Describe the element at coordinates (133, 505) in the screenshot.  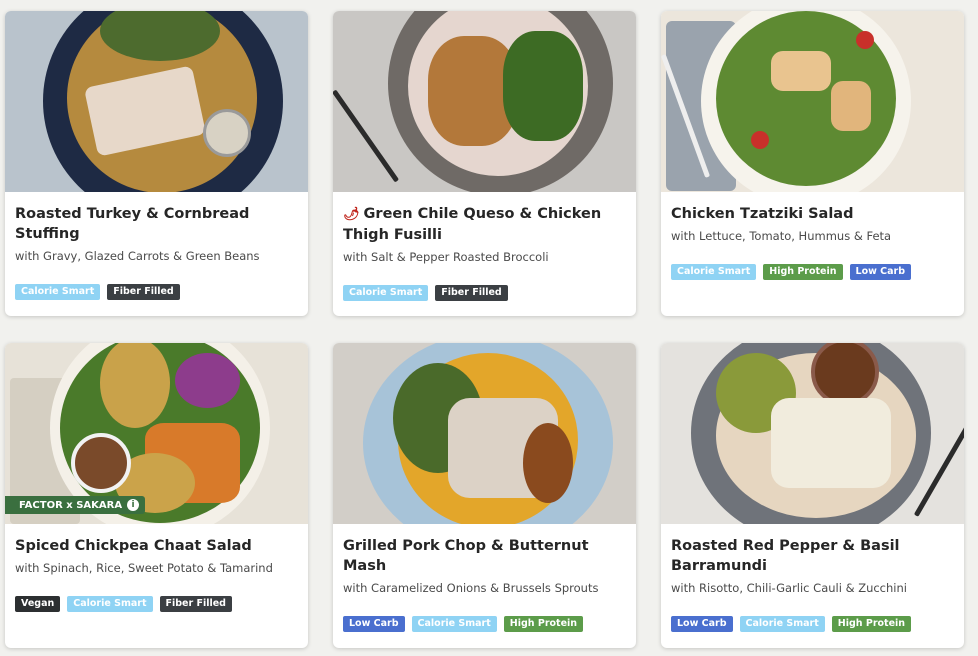
I see `info-icon: i` at that location.